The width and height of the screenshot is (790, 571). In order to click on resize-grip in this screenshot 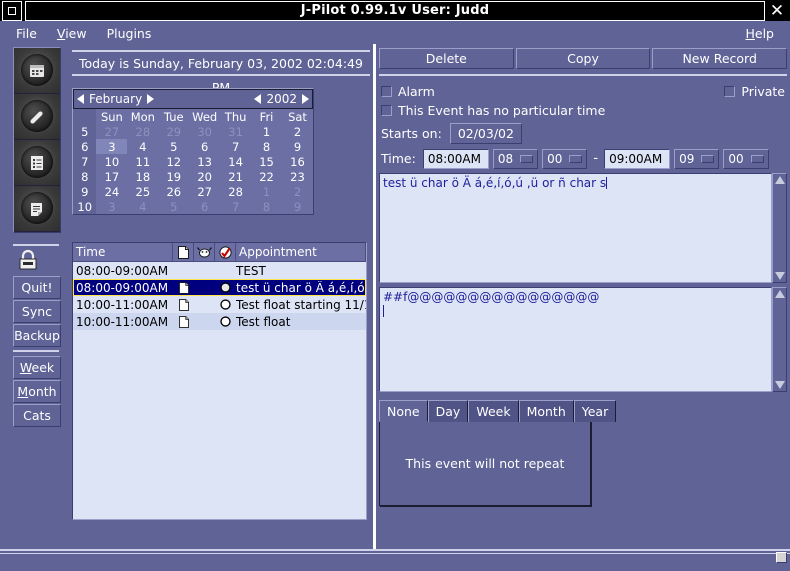, I will do `click(781, 557)`.